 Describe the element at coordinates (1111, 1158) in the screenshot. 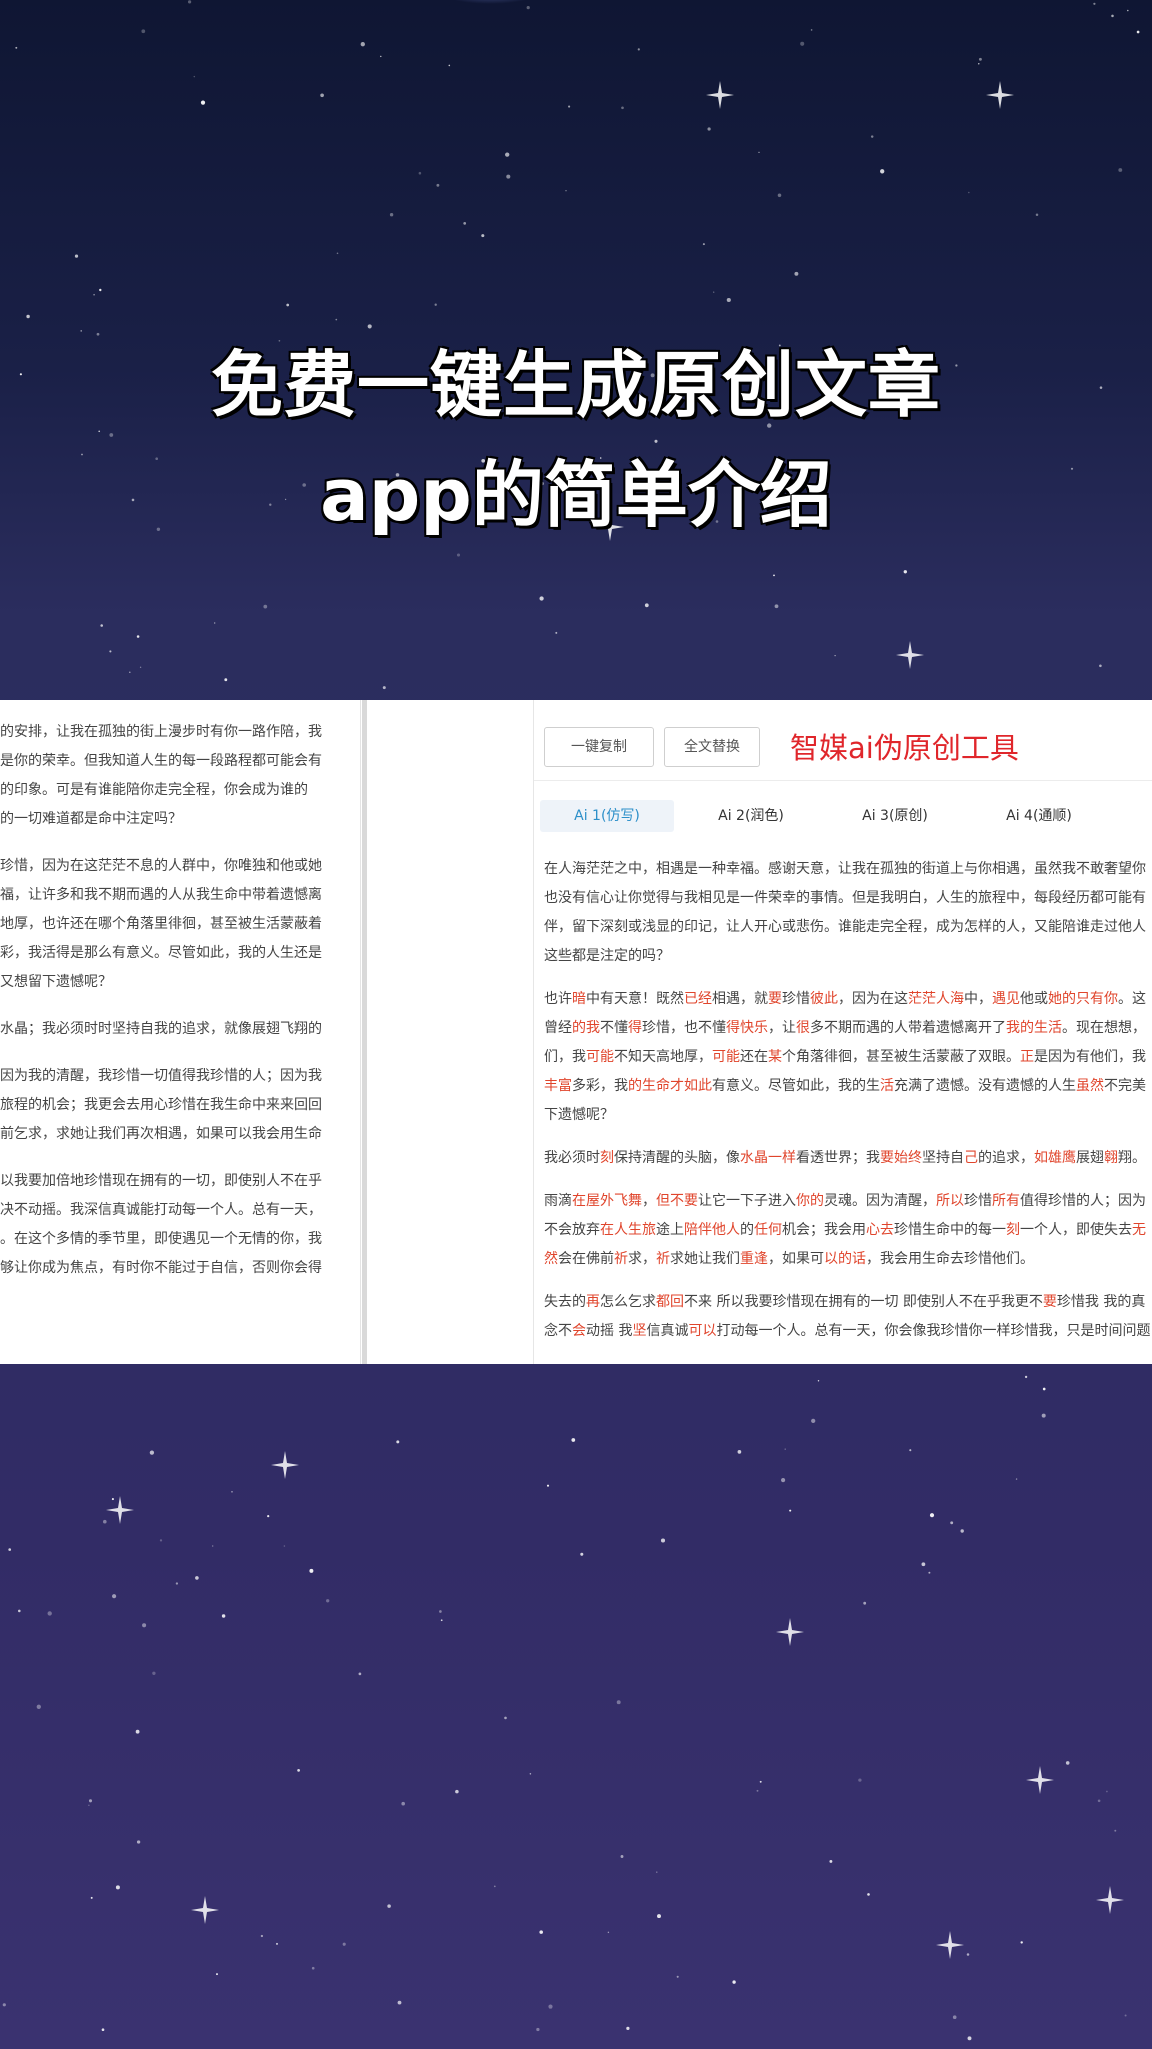

I see `changed-word: 翱` at that location.